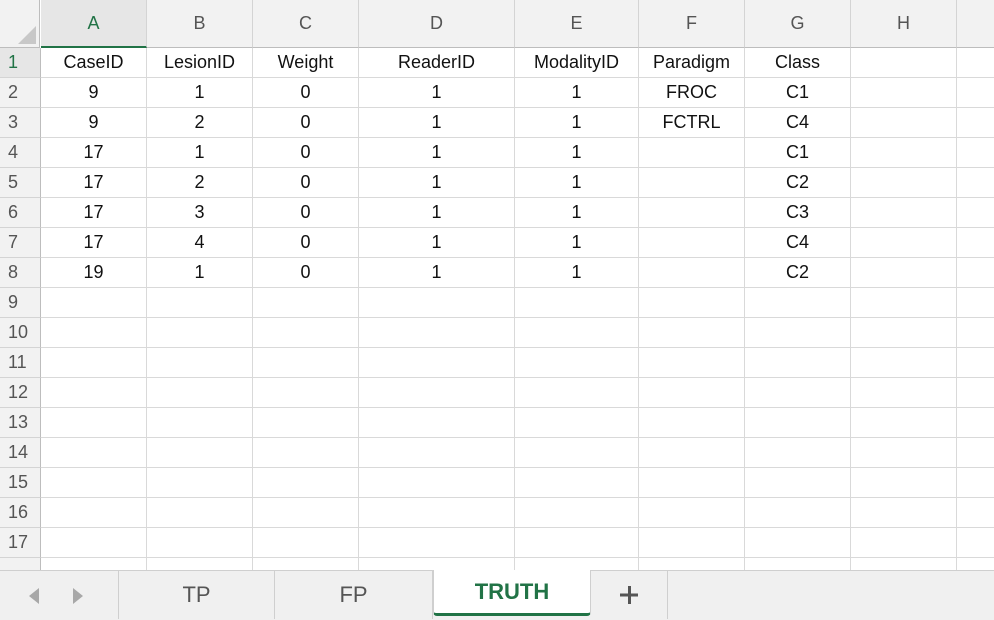 This screenshot has width=994, height=620. Describe the element at coordinates (437, 63) in the screenshot. I see `header-cell-col-d: ReaderID` at that location.